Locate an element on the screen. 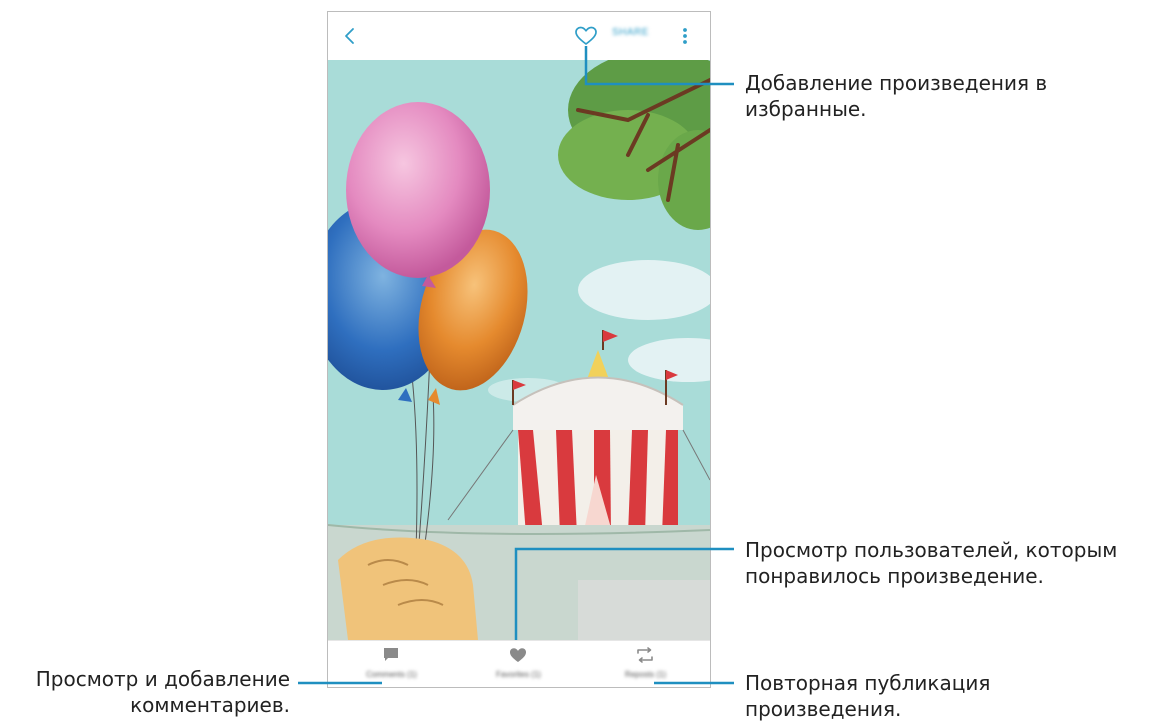  share-button: SHARE is located at coordinates (630, 32).